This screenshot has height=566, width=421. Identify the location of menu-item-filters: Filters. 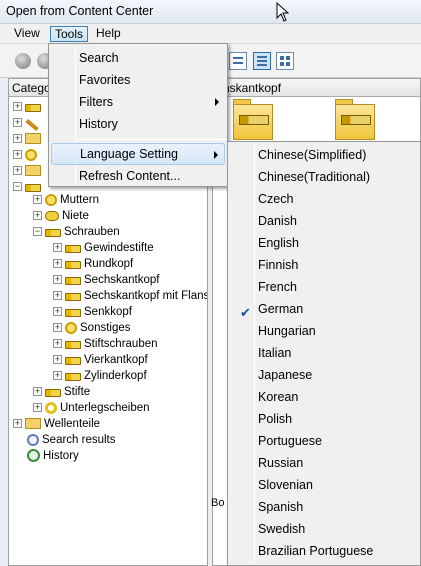
(138, 102).